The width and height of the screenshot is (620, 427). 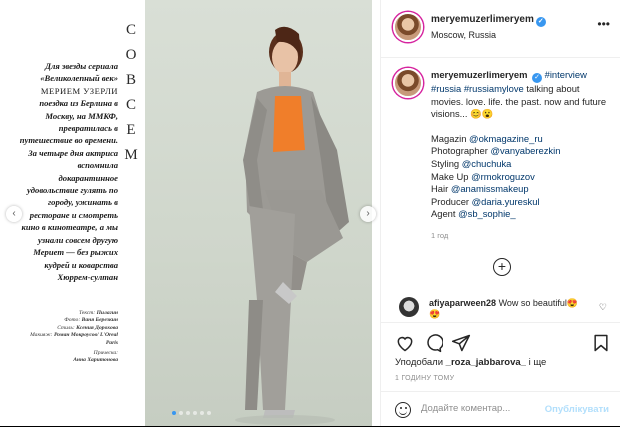 What do you see at coordinates (503, 176) in the screenshot?
I see `mention-link: @rmokroguzov` at bounding box center [503, 176].